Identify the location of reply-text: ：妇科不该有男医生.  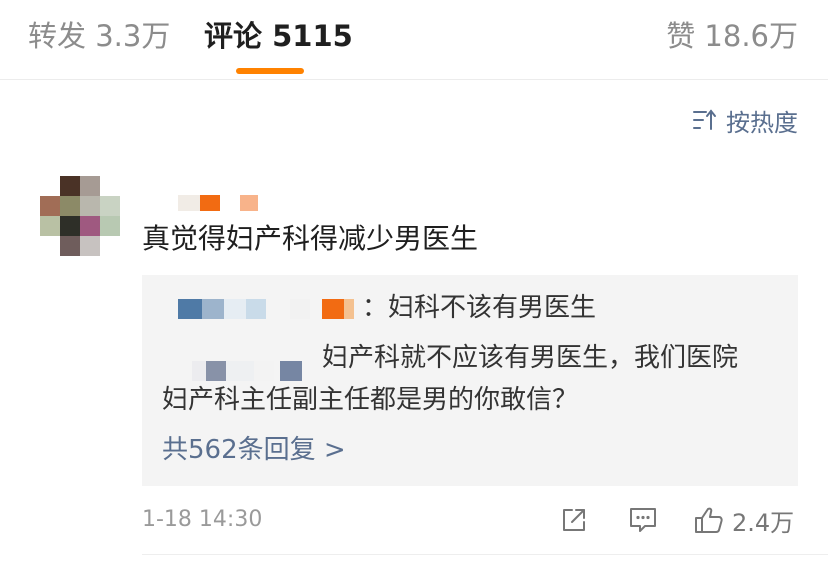
(479, 308).